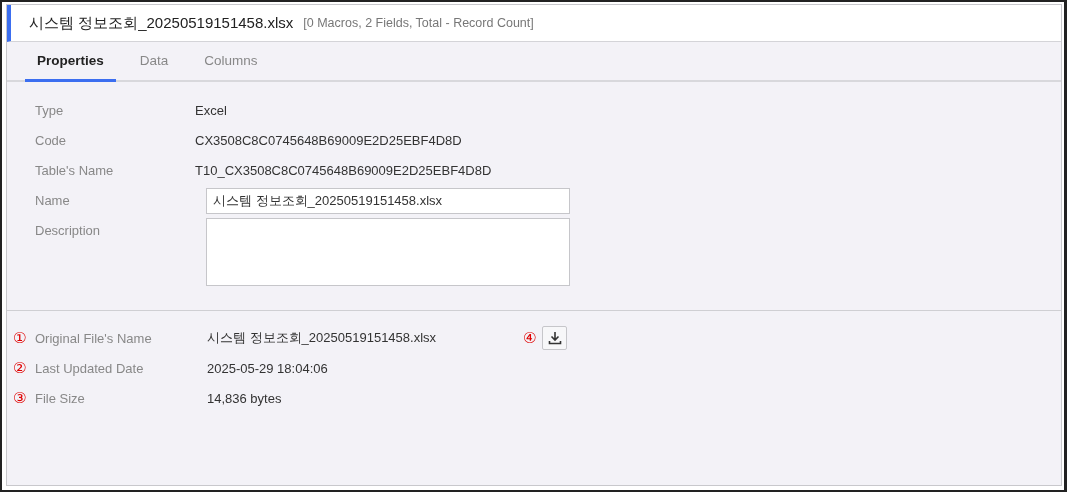 The width and height of the screenshot is (1067, 492). I want to click on file-title: 시스템 정보조회_20250519151458.xlsx, so click(161, 23).